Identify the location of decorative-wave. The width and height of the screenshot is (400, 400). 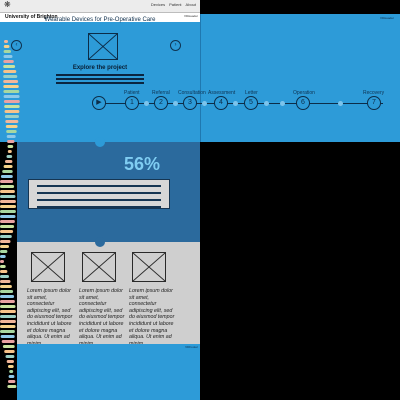
(10, 214).